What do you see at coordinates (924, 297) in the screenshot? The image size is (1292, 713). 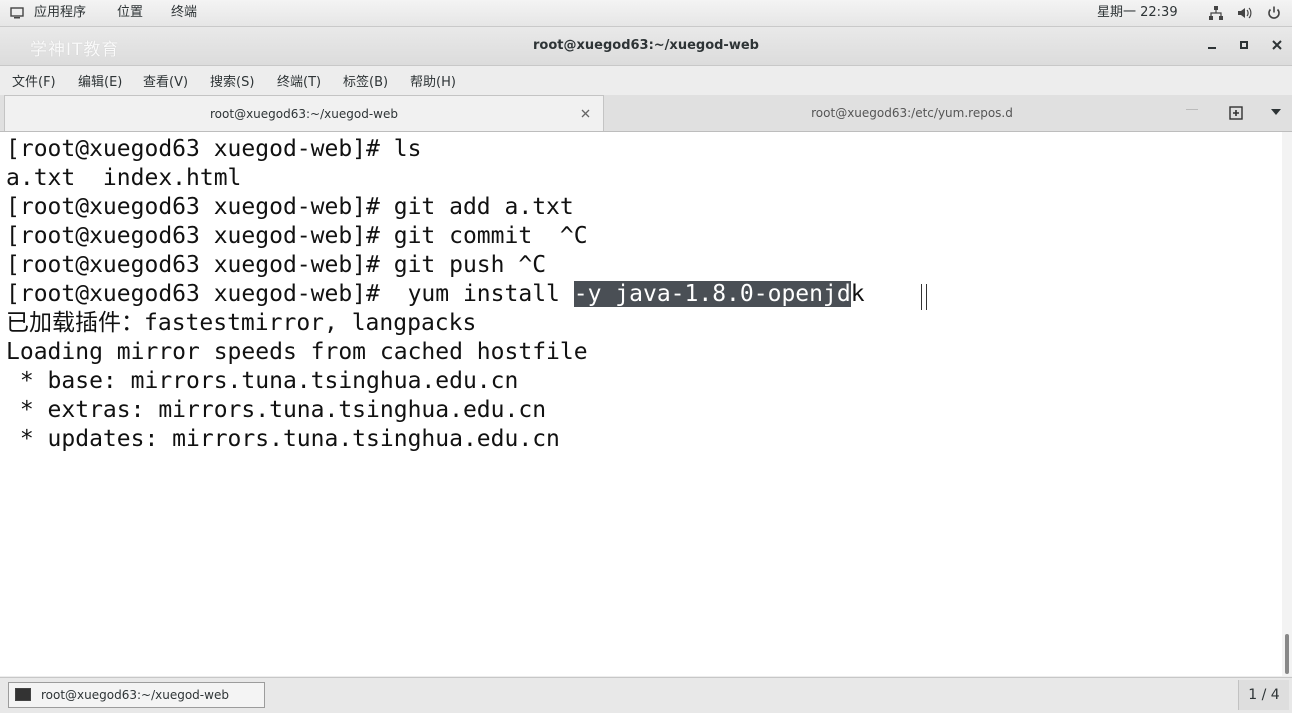 I see `mouse-ibeam-cursor` at bounding box center [924, 297].